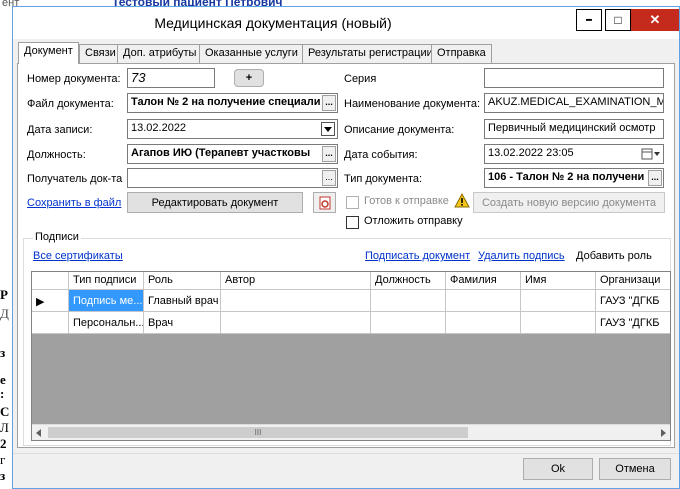  What do you see at coordinates (258, 432) in the screenshot?
I see `scroll-thumb: III` at bounding box center [258, 432].